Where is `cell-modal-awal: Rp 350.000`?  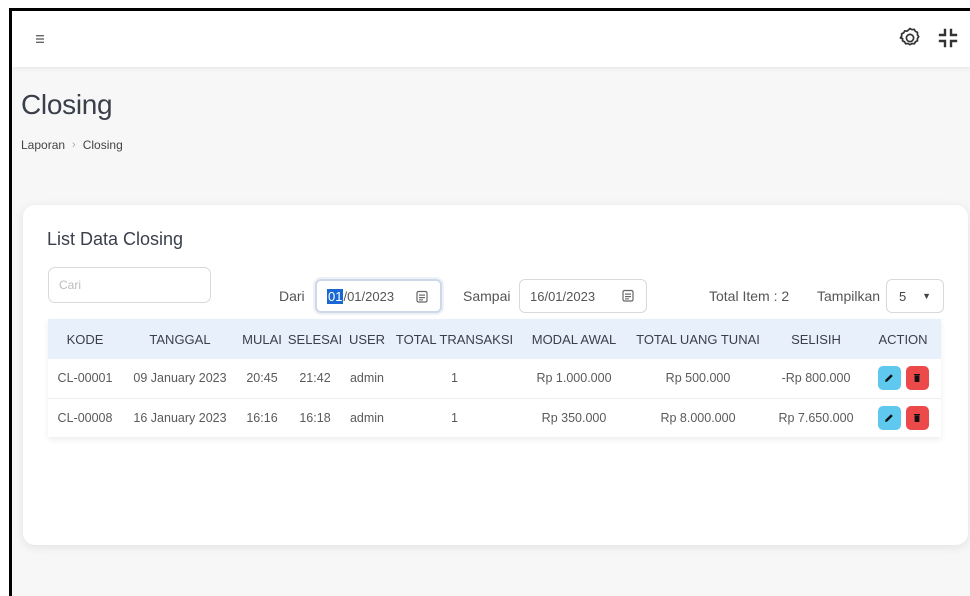
cell-modal-awal: Rp 350.000 is located at coordinates (574, 417).